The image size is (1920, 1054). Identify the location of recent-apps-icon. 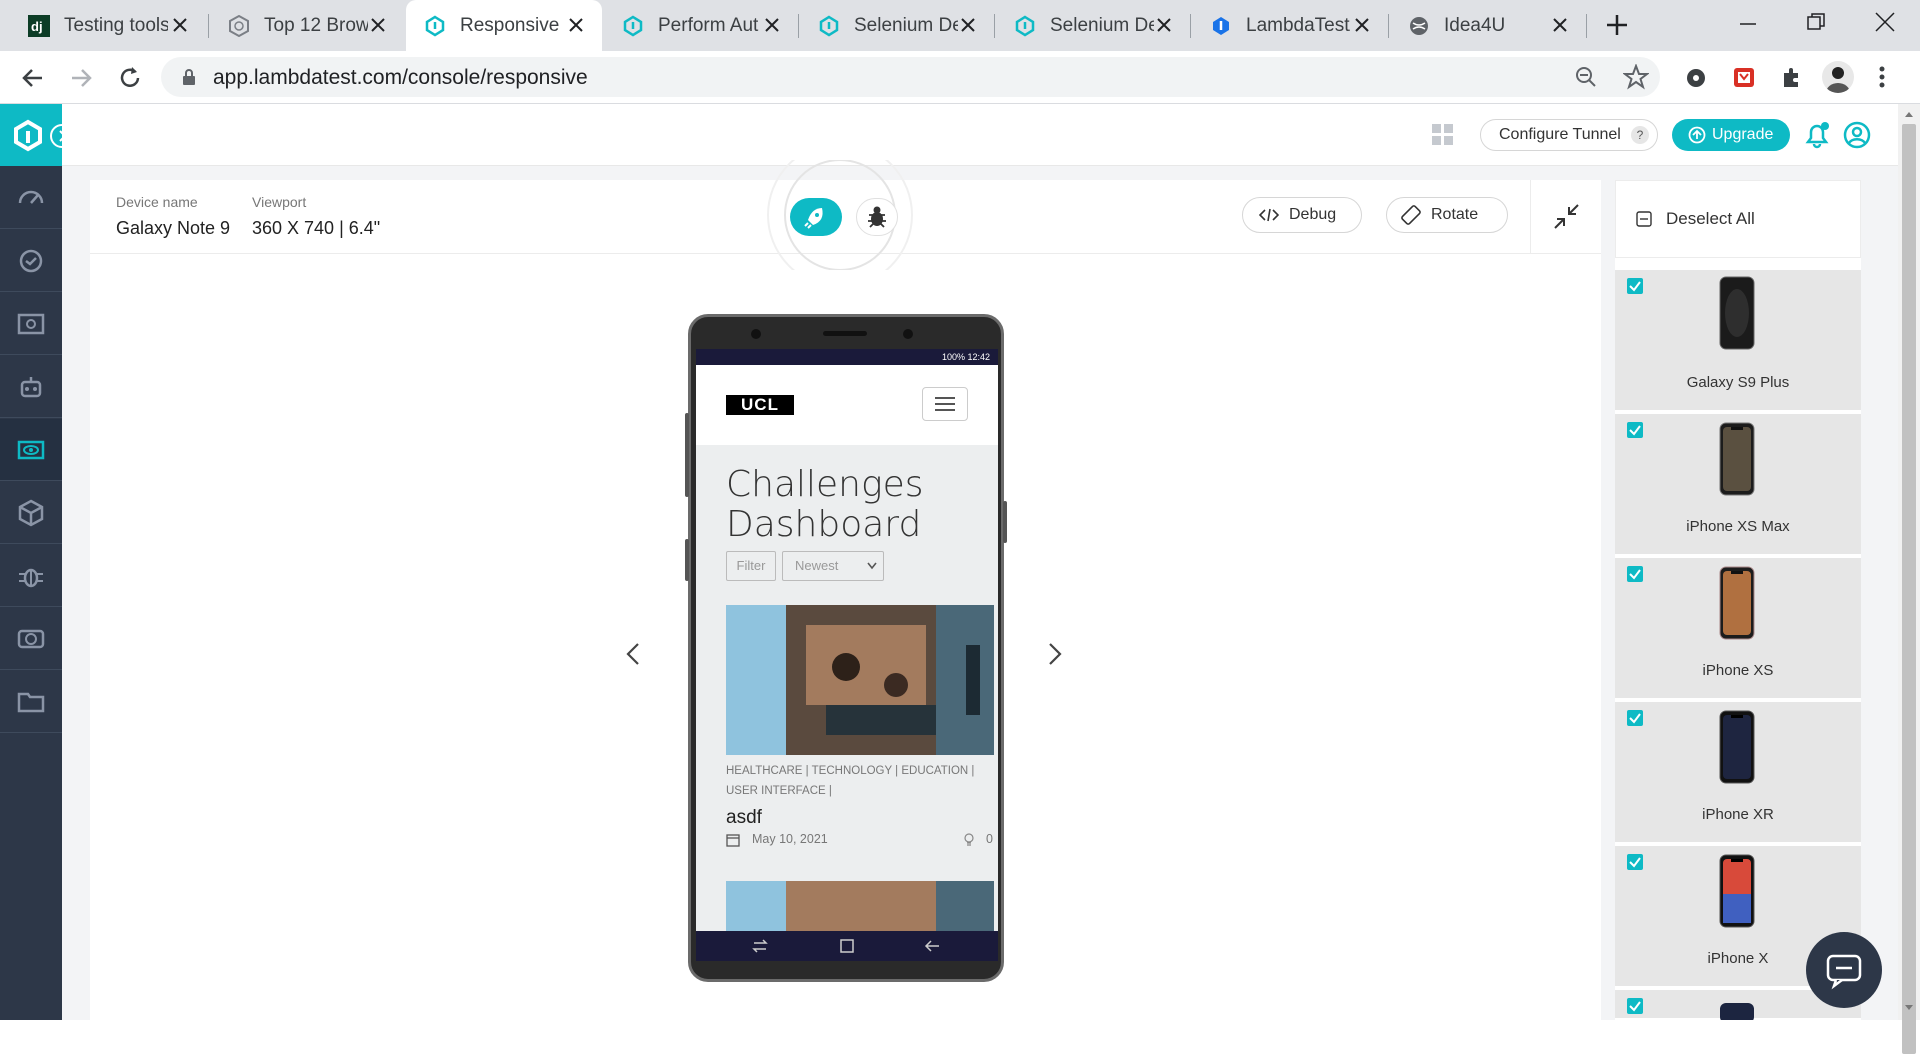
(760, 946).